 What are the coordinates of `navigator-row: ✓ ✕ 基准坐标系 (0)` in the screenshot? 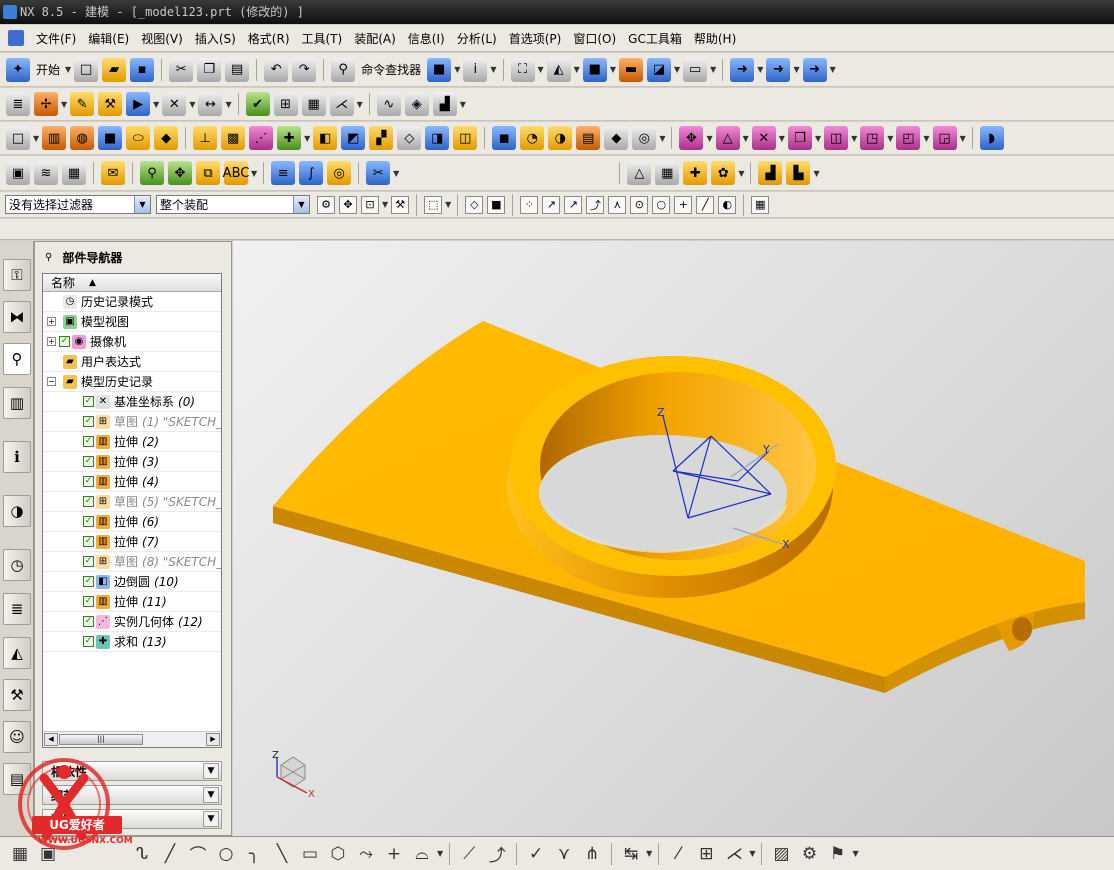 It's located at (132, 402).